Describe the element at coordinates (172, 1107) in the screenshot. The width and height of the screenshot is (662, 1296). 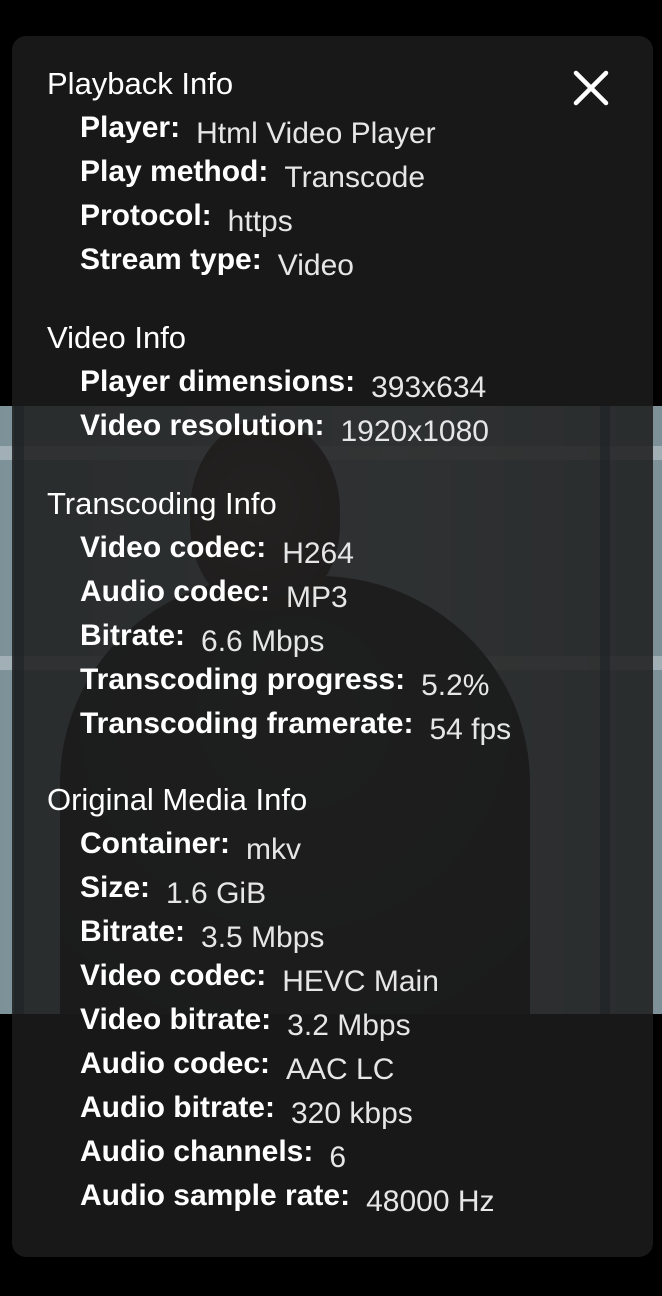
I see `row-label: Audio bitrate` at that location.